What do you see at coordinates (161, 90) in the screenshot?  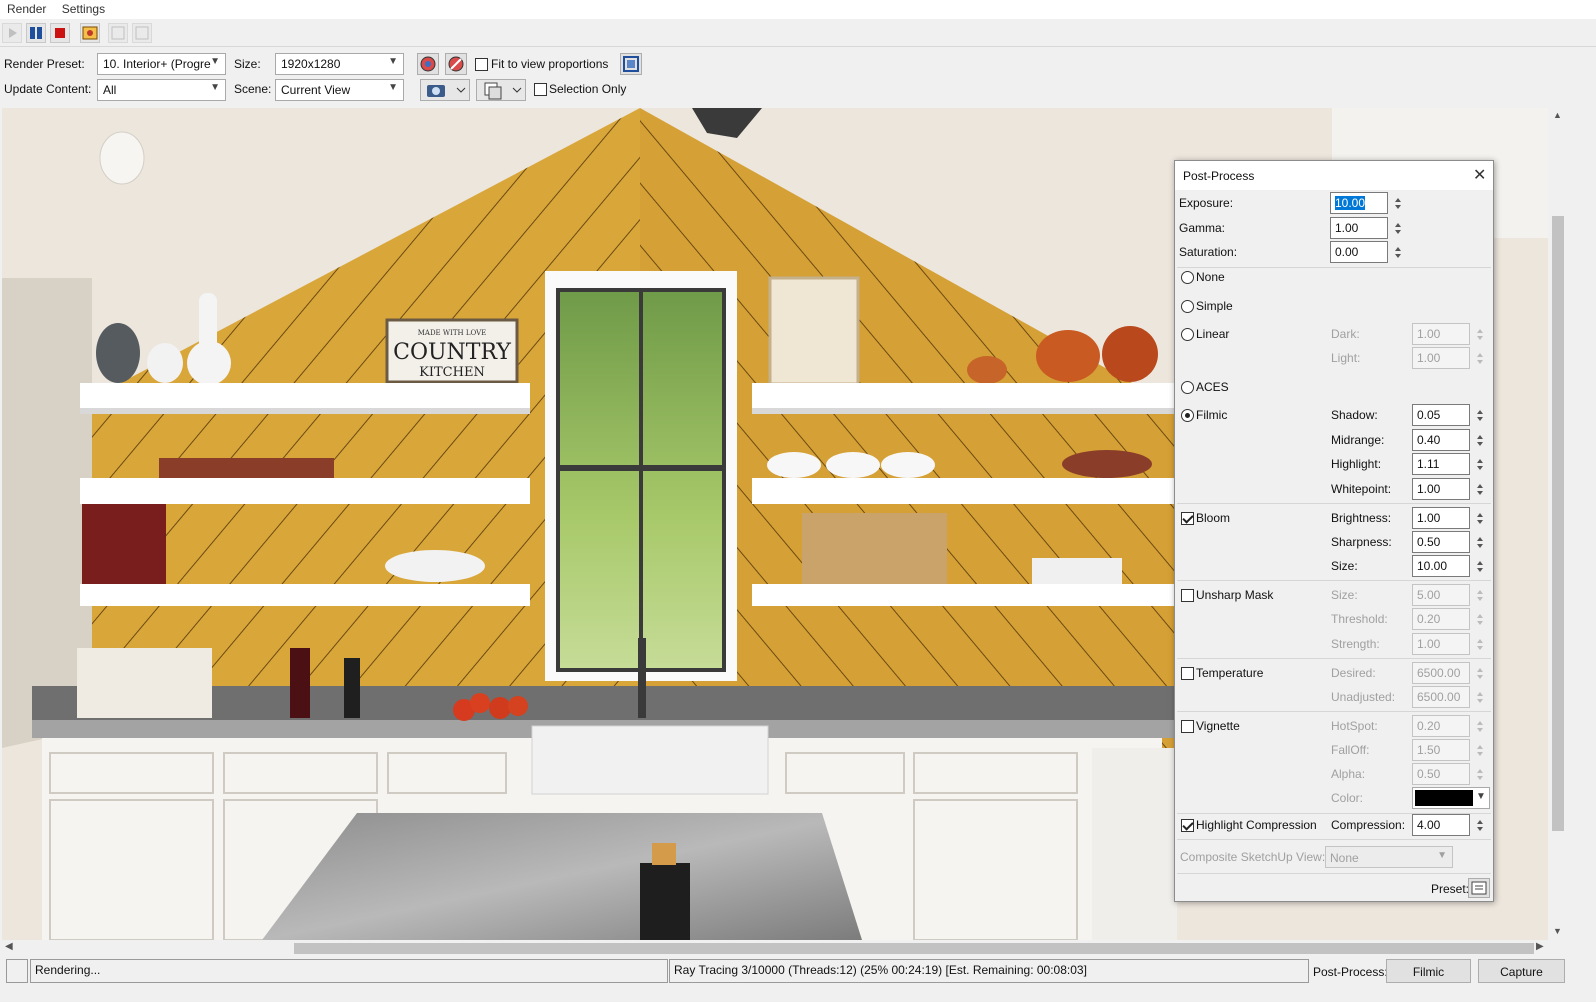 I see `update-content-select: All ▼` at bounding box center [161, 90].